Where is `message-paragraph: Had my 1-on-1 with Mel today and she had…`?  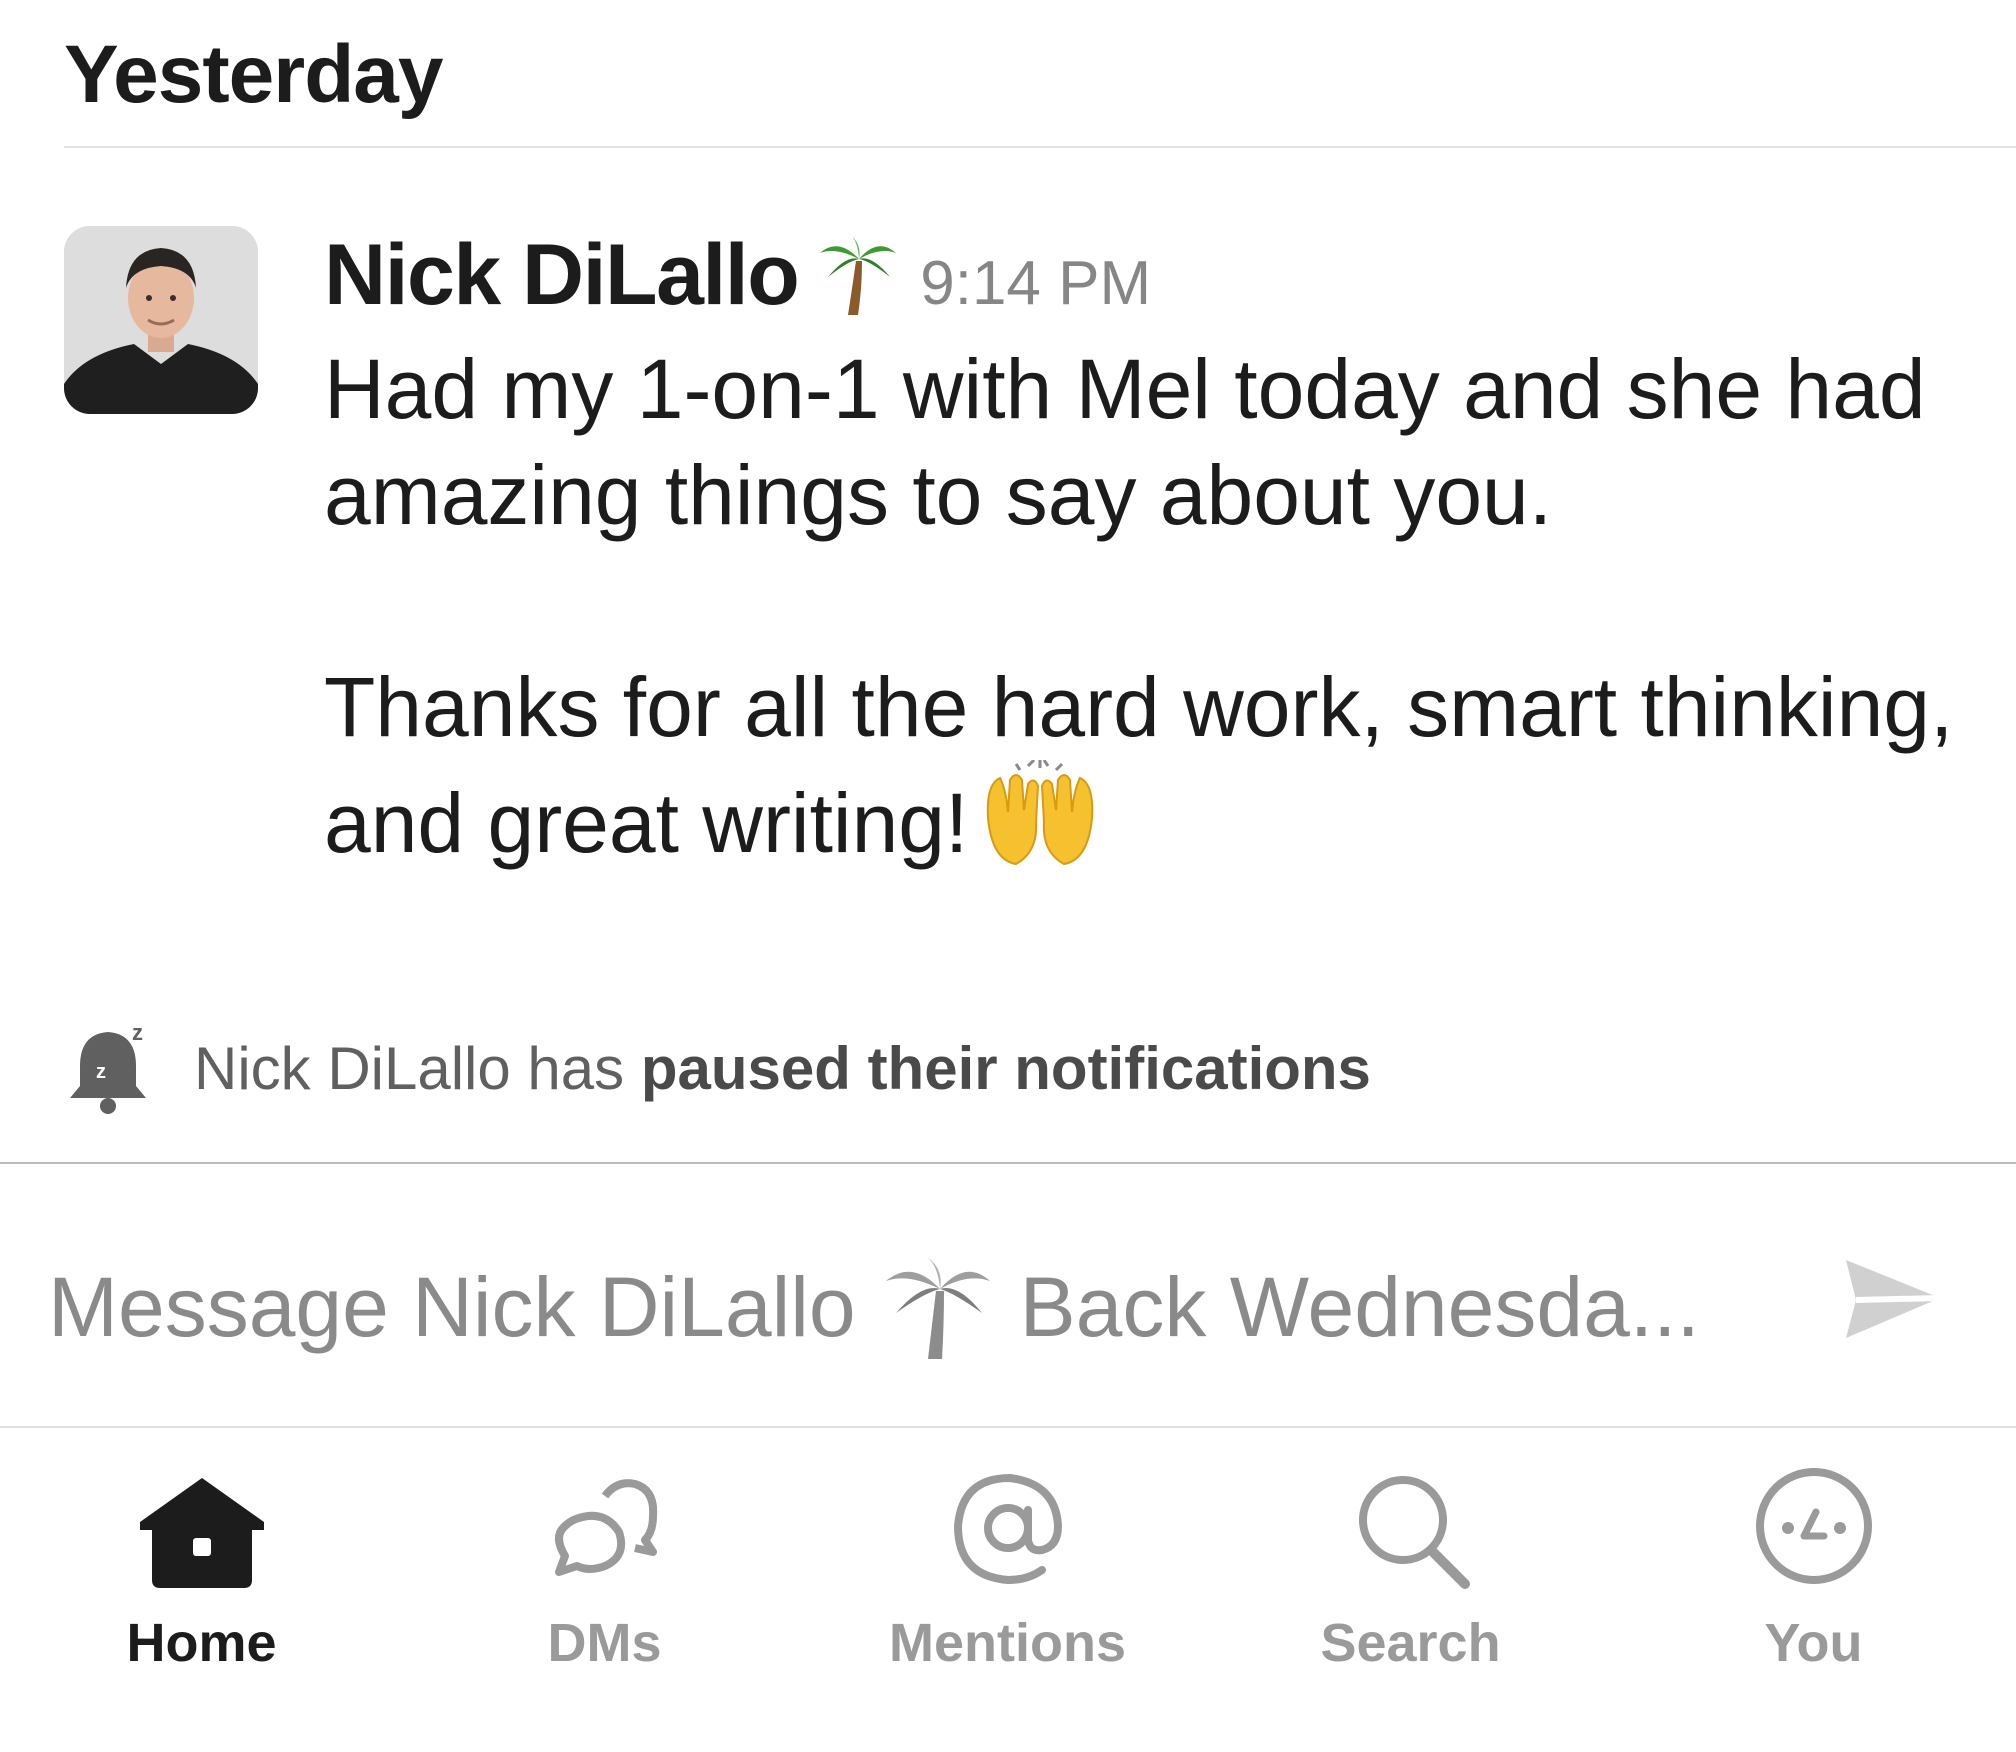
message-paragraph: Had my 1-on-1 with Mel today and she had… is located at coordinates (1125, 442).